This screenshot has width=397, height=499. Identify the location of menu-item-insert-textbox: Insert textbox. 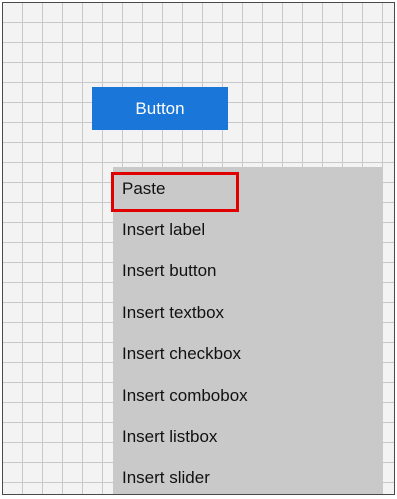
(248, 313).